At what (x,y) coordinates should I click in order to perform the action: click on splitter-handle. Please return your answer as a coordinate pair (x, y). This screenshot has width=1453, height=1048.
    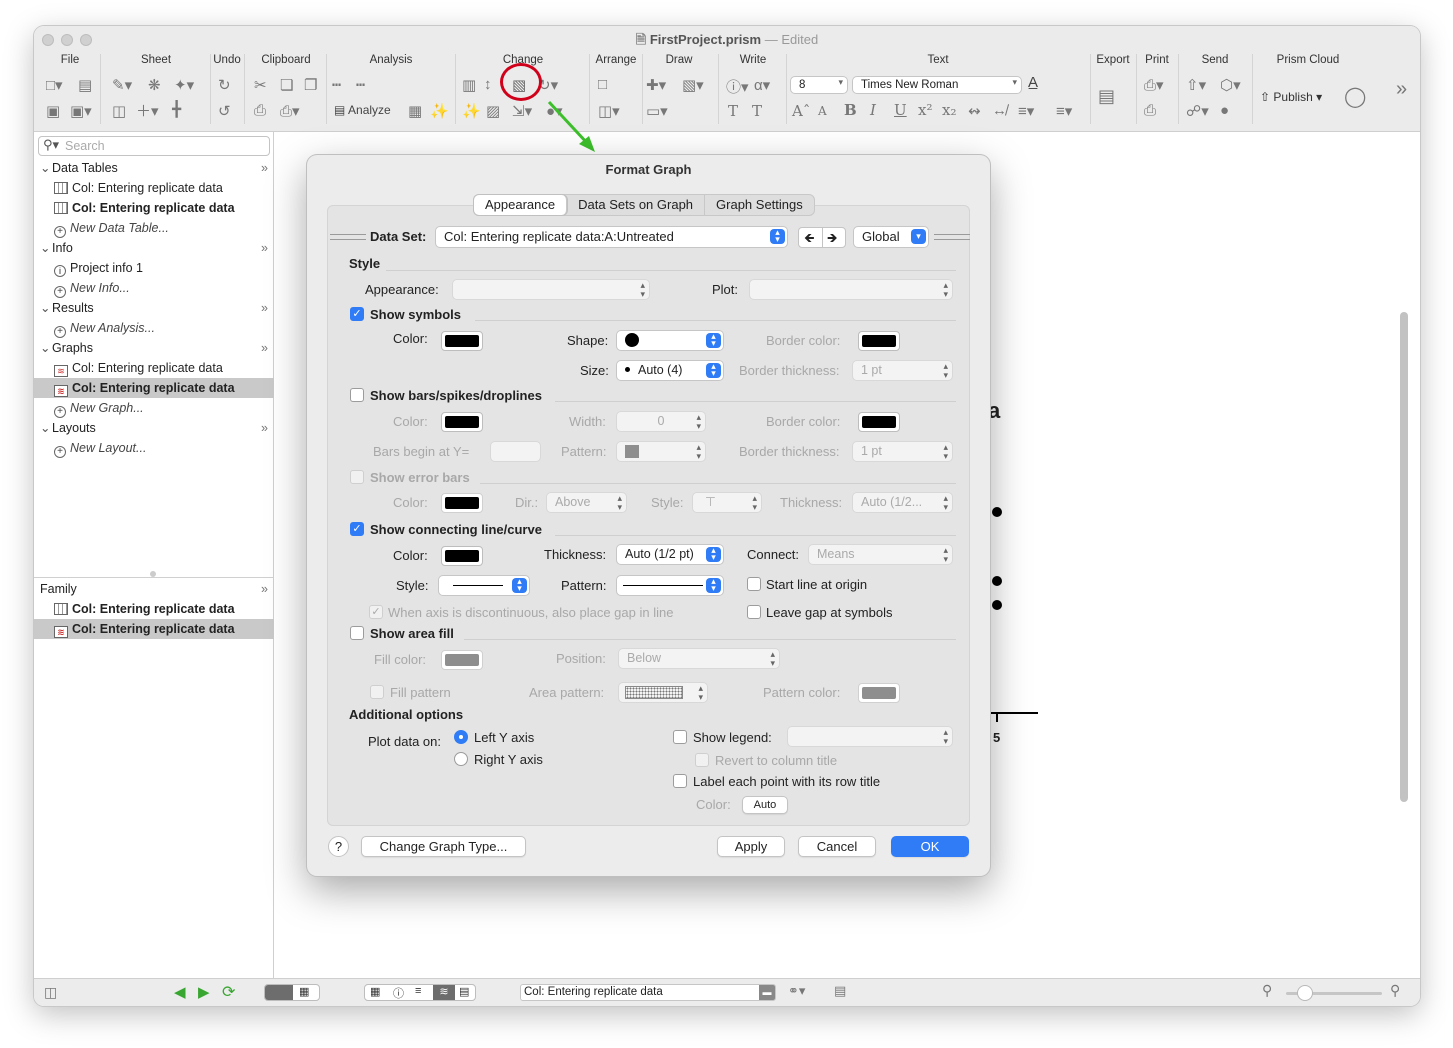
    Looking at the image, I should click on (153, 574).